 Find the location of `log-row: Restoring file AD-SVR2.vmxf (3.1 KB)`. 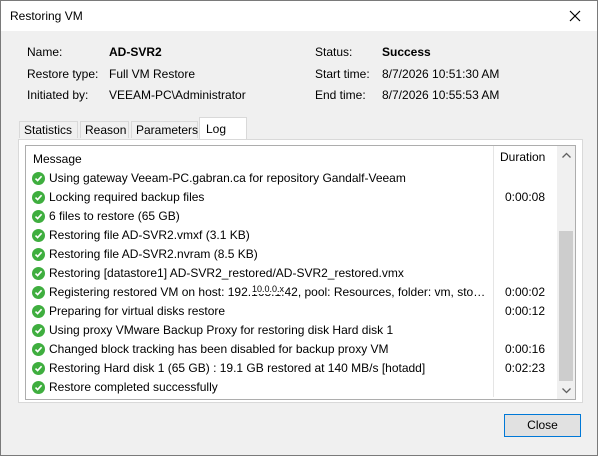

log-row: Restoring file AD-SVR2.vmxf (3.1 KB) is located at coordinates (291, 235).